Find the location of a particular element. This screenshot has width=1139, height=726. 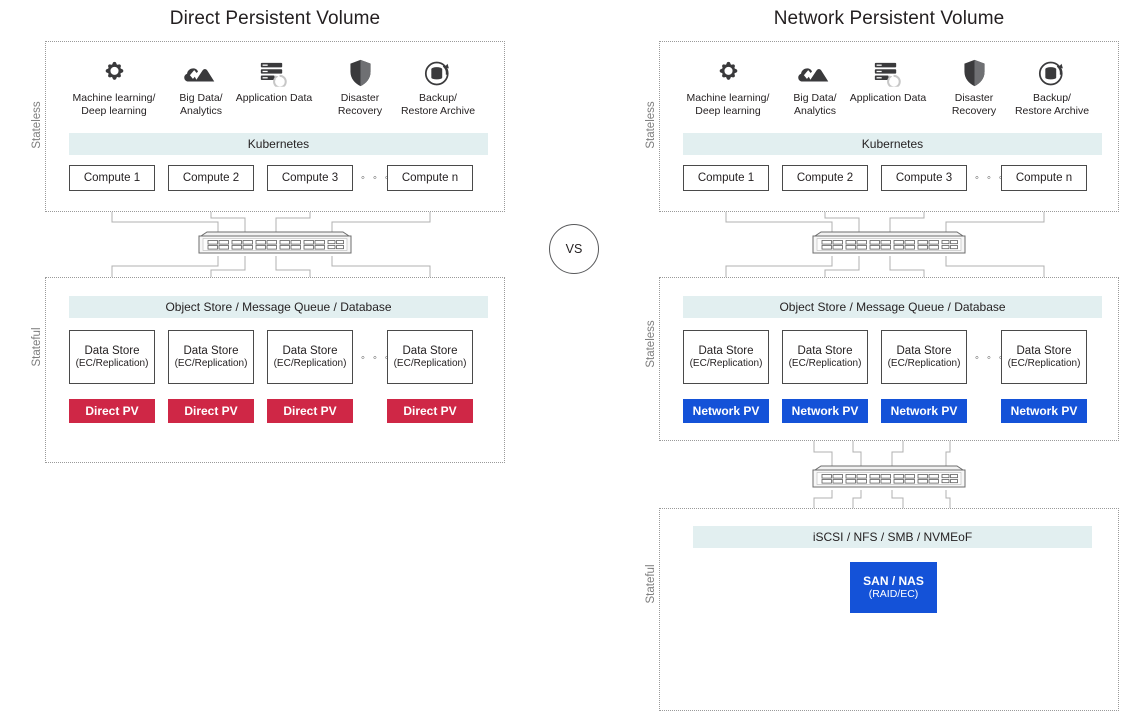

right-compute-3: Compute 3 is located at coordinates (924, 178).